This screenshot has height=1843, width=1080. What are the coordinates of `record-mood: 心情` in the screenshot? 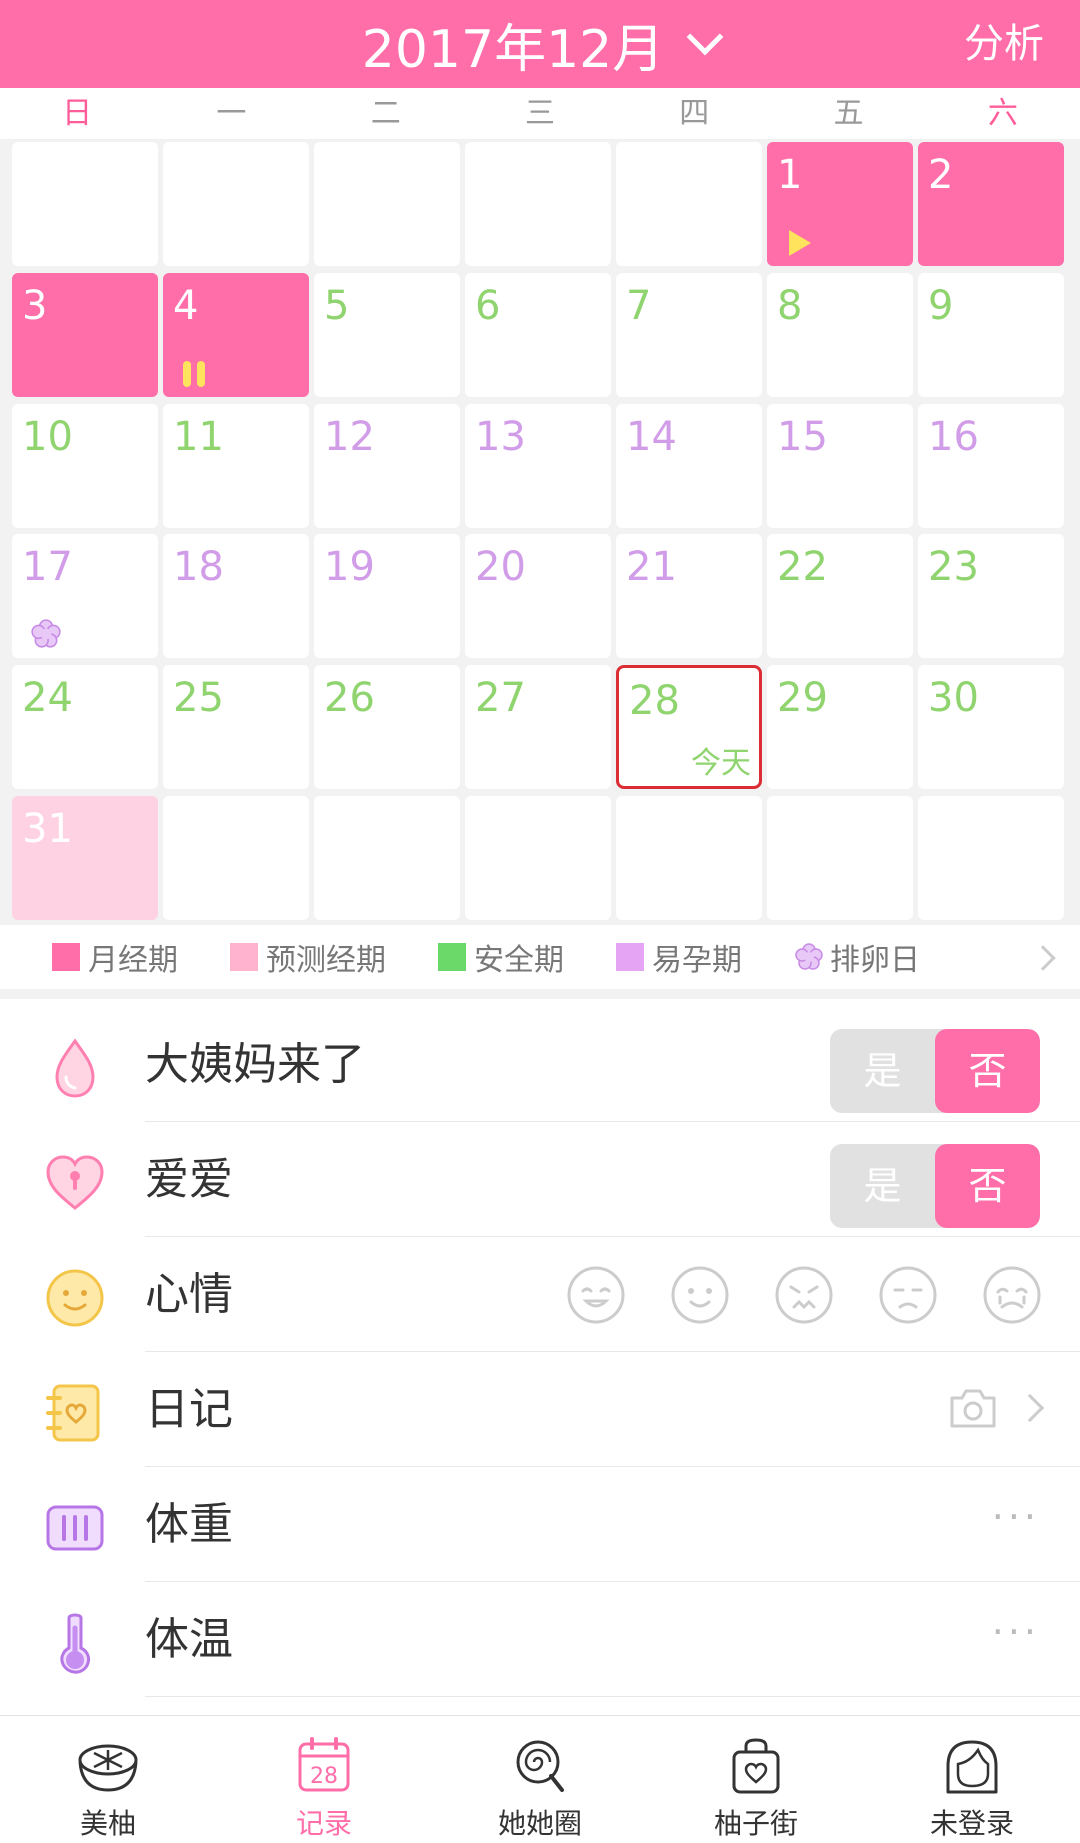 It's located at (540, 1294).